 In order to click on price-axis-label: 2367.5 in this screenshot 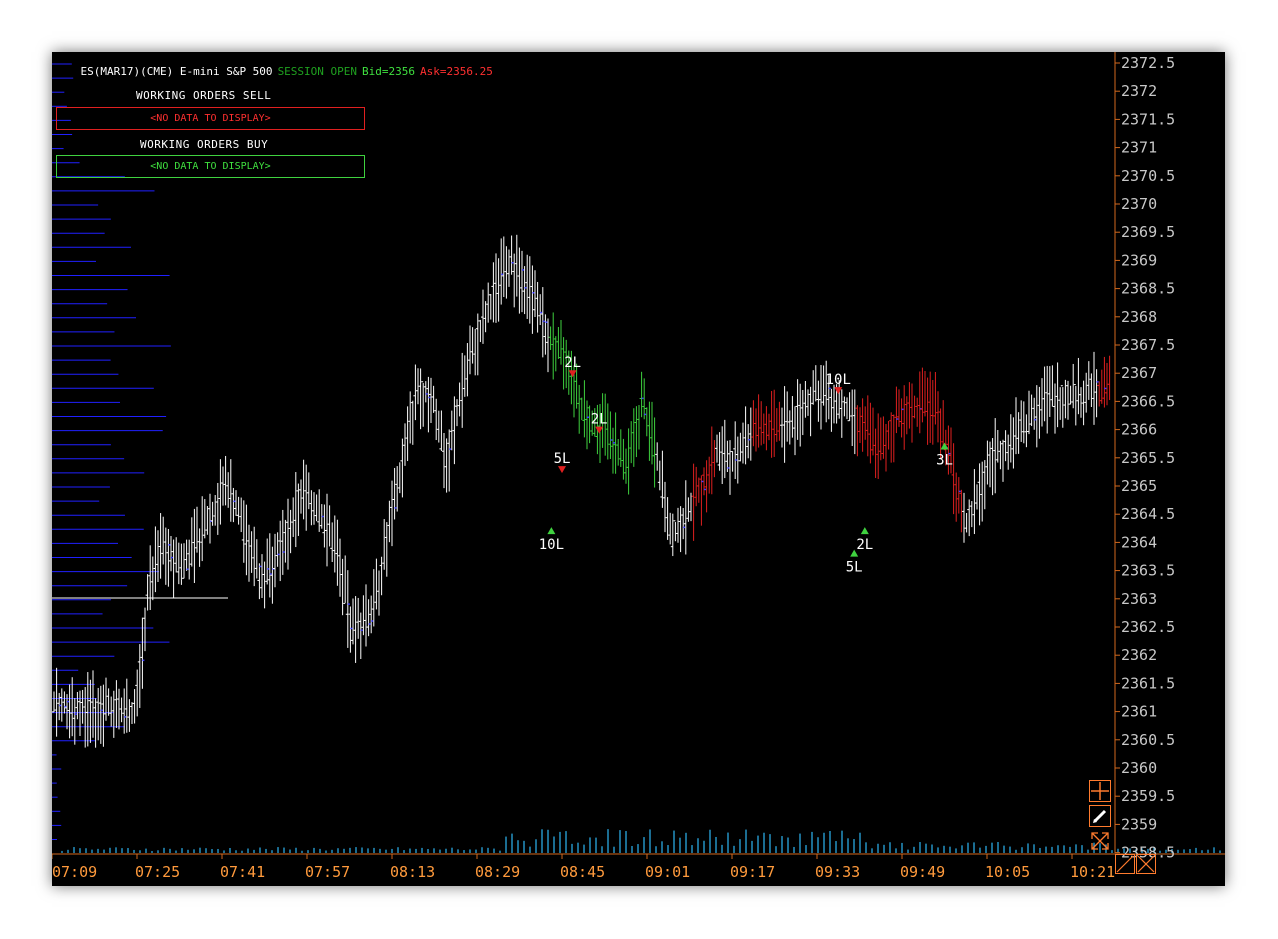, I will do `click(1148, 345)`.